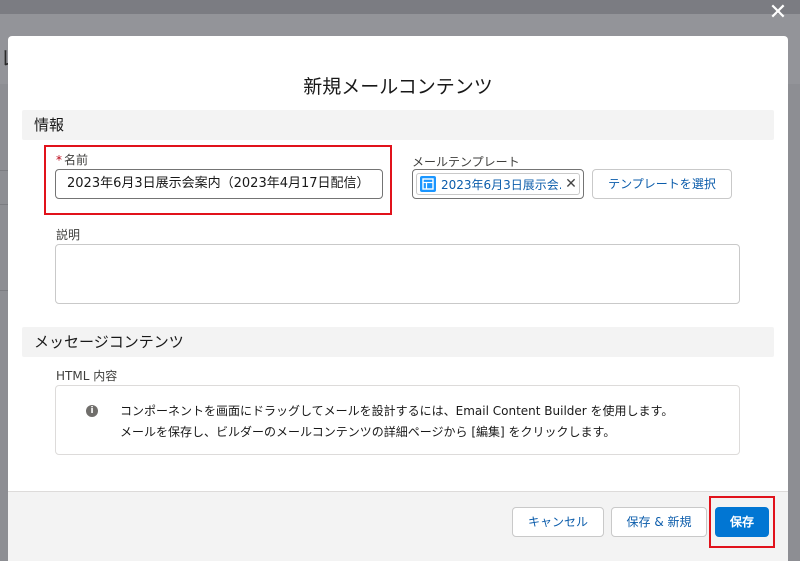  I want to click on remove-template-icon: ✕, so click(571, 184).